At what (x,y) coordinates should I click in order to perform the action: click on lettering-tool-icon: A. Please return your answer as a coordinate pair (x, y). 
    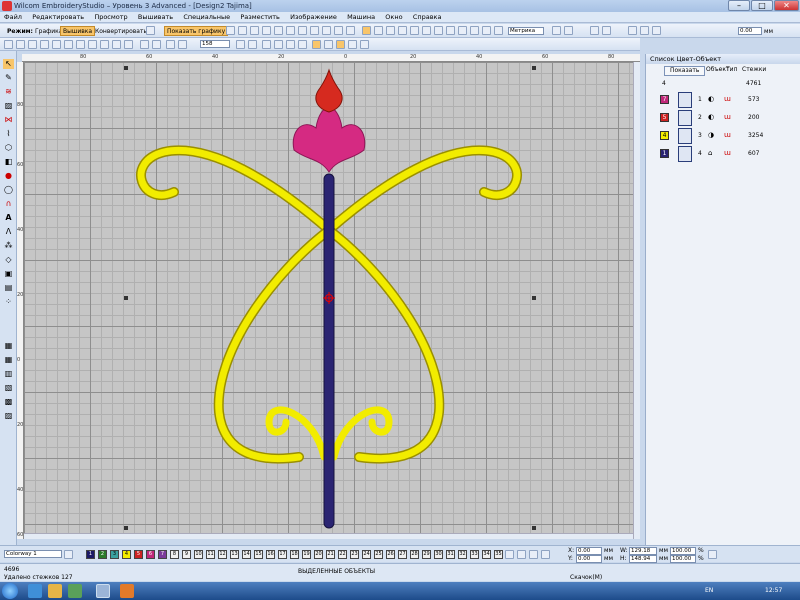
    Looking at the image, I should click on (8, 218).